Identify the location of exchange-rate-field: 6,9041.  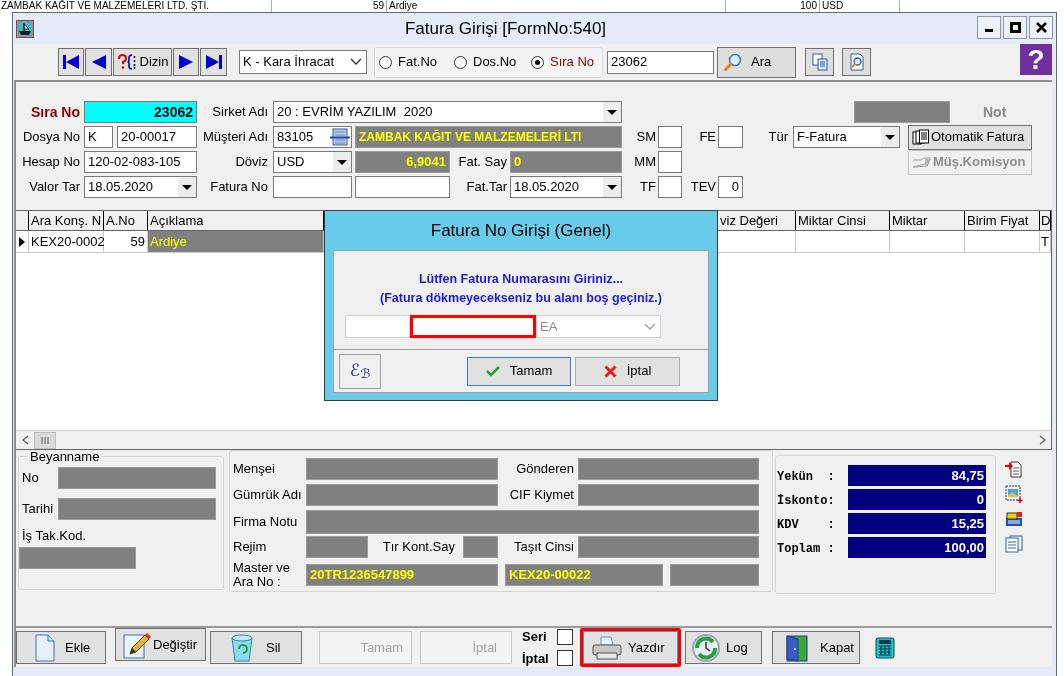
(402, 162).